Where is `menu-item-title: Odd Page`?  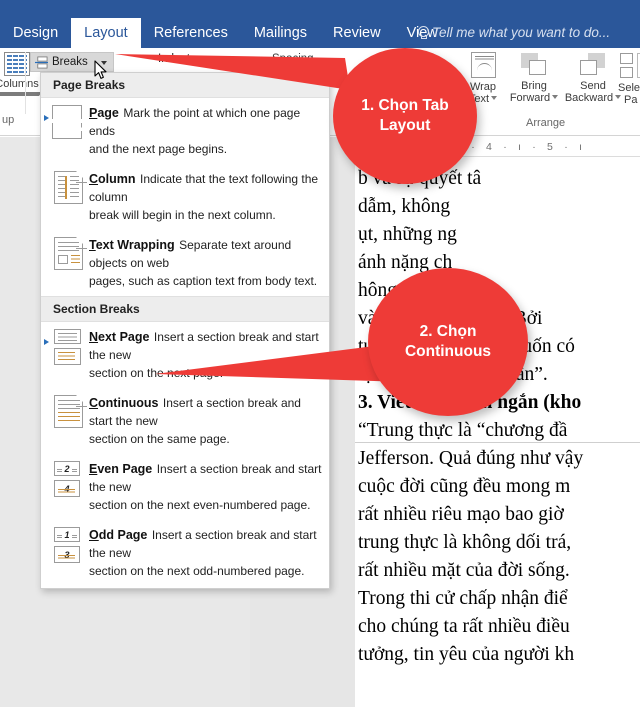 menu-item-title: Odd Page is located at coordinates (118, 535).